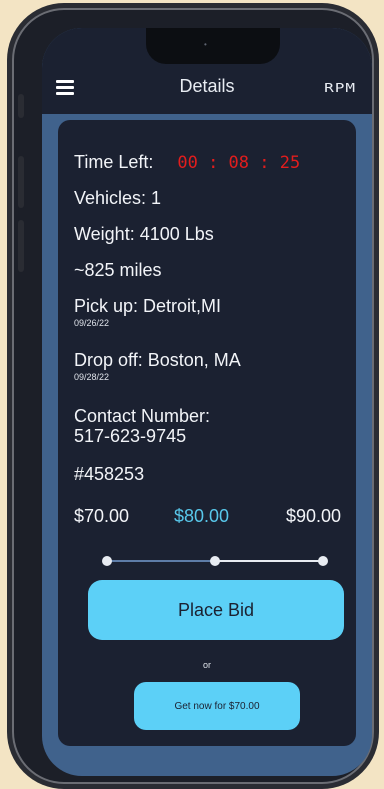 Image resolution: width=384 pixels, height=789 pixels. I want to click on mute-switch, so click(21, 106).